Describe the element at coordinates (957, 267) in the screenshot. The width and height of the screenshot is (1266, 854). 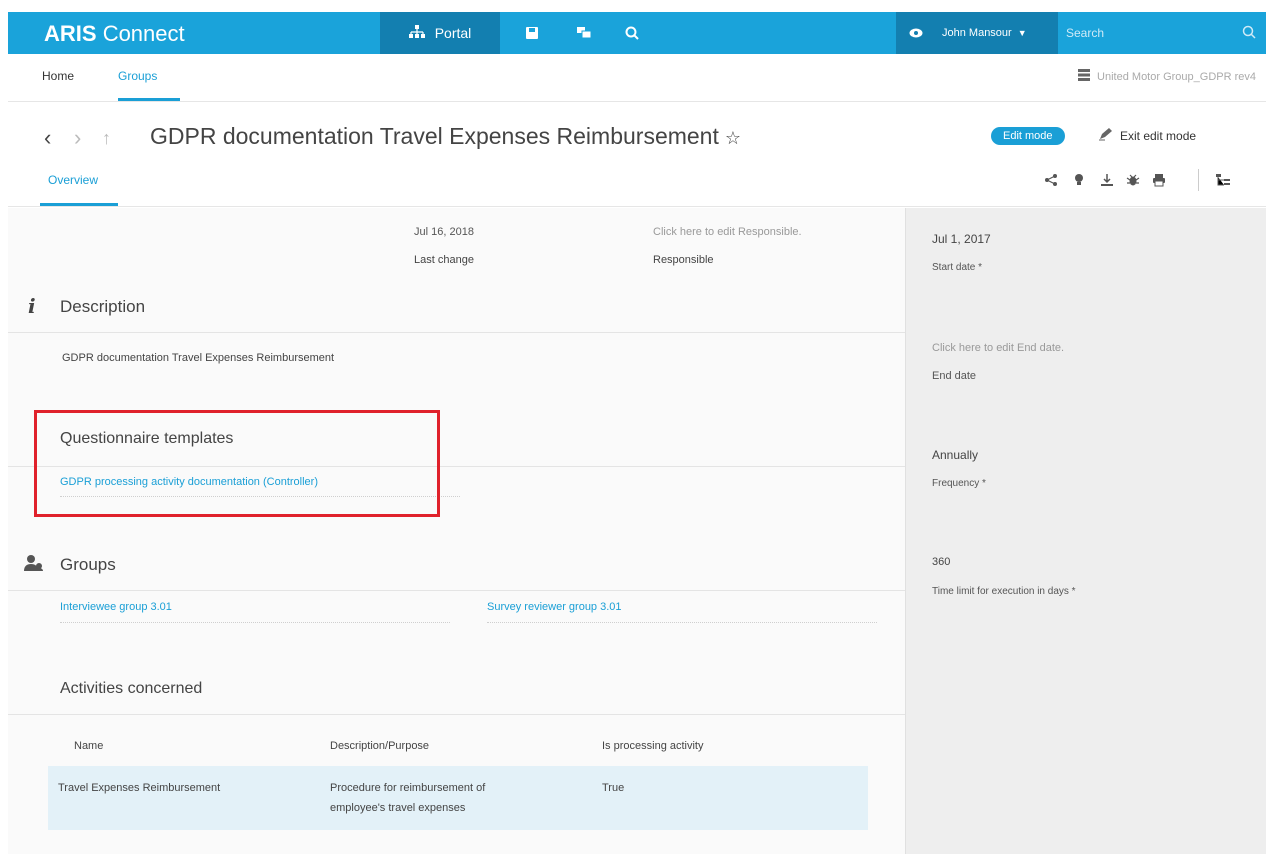
I see `start-date-label: Start date *` at that location.